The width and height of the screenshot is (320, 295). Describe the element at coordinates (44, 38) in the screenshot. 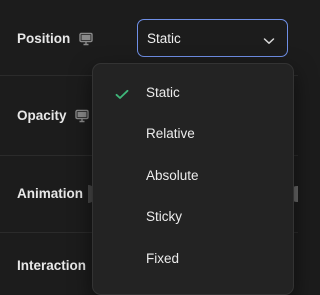

I see `position-label: Position` at that location.